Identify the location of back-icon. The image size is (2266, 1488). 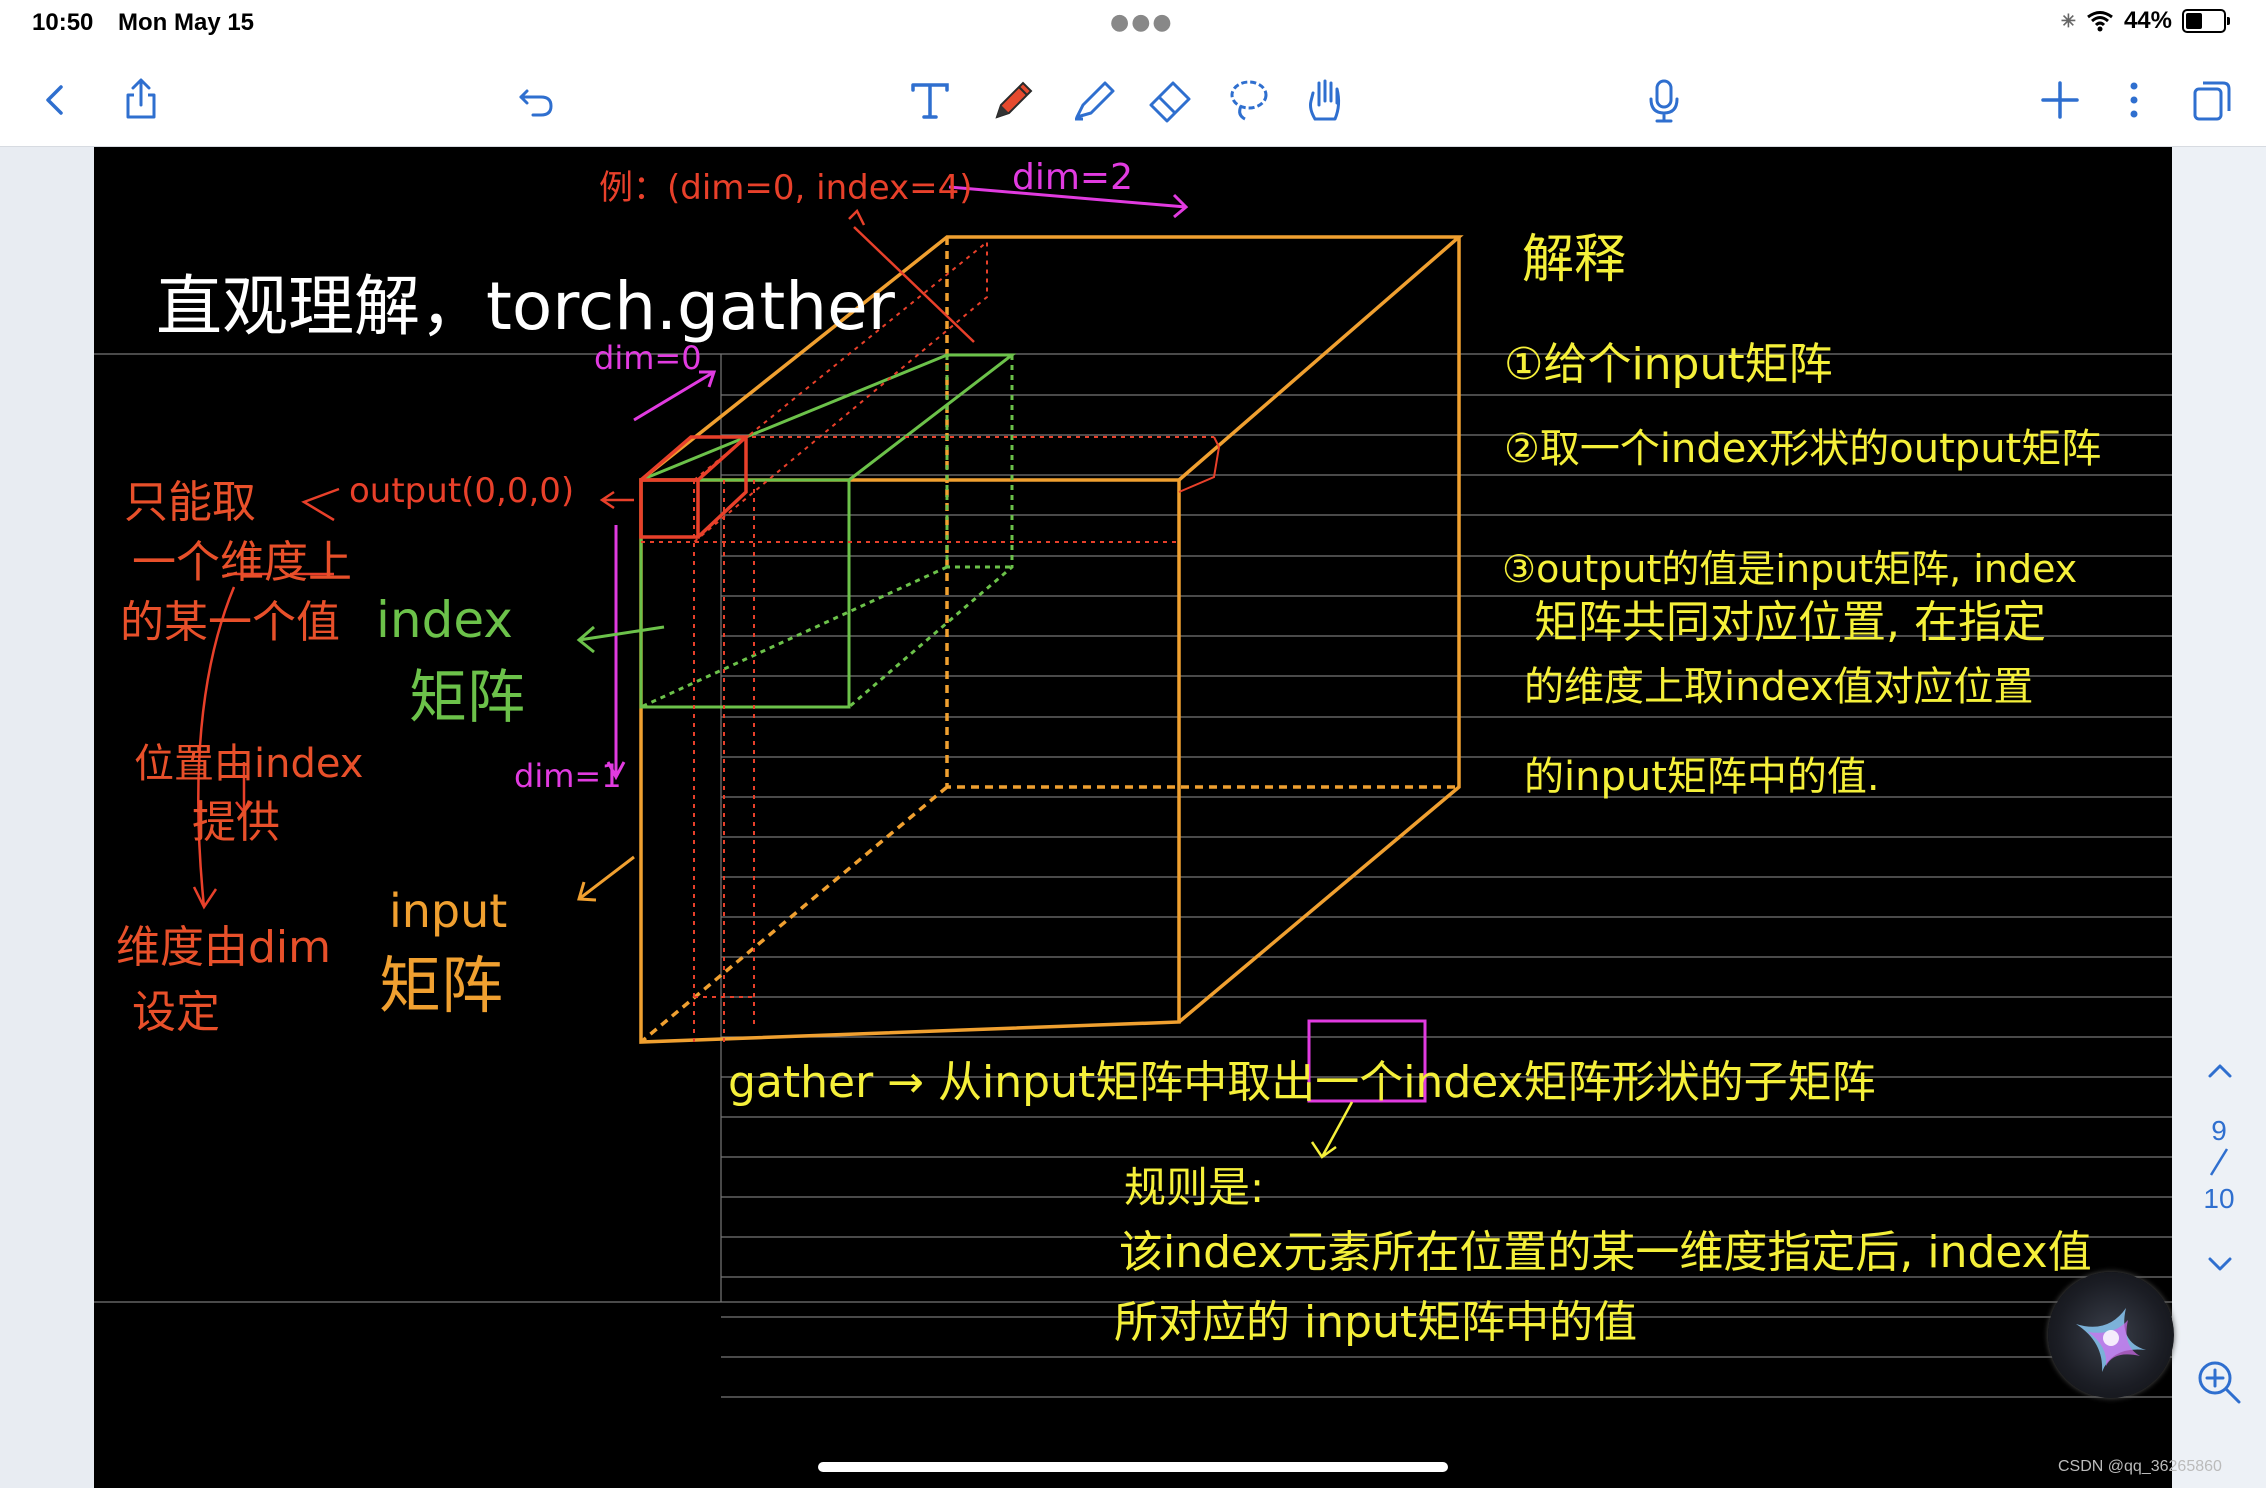
(56, 100).